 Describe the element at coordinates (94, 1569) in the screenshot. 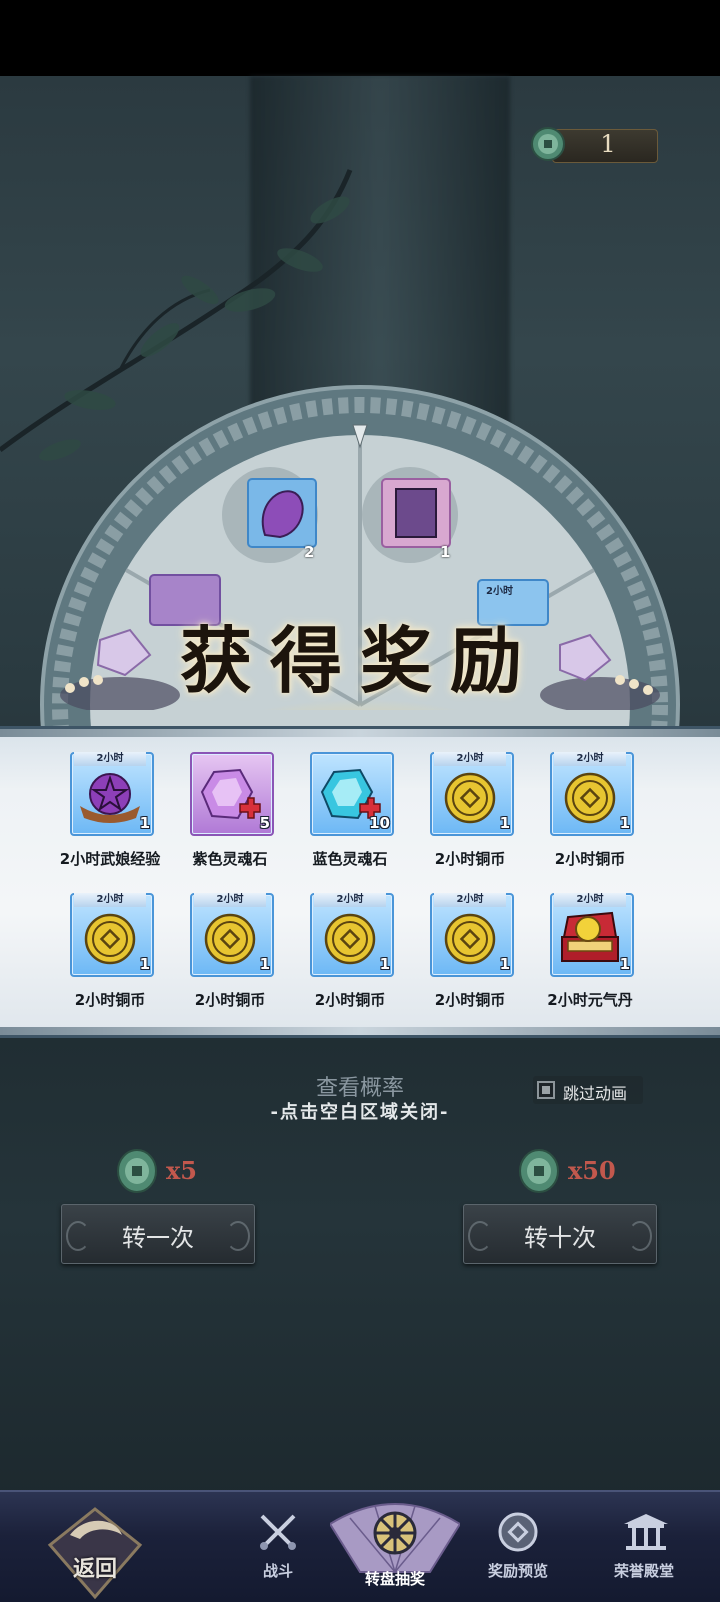

I see `back-label: 返回` at that location.